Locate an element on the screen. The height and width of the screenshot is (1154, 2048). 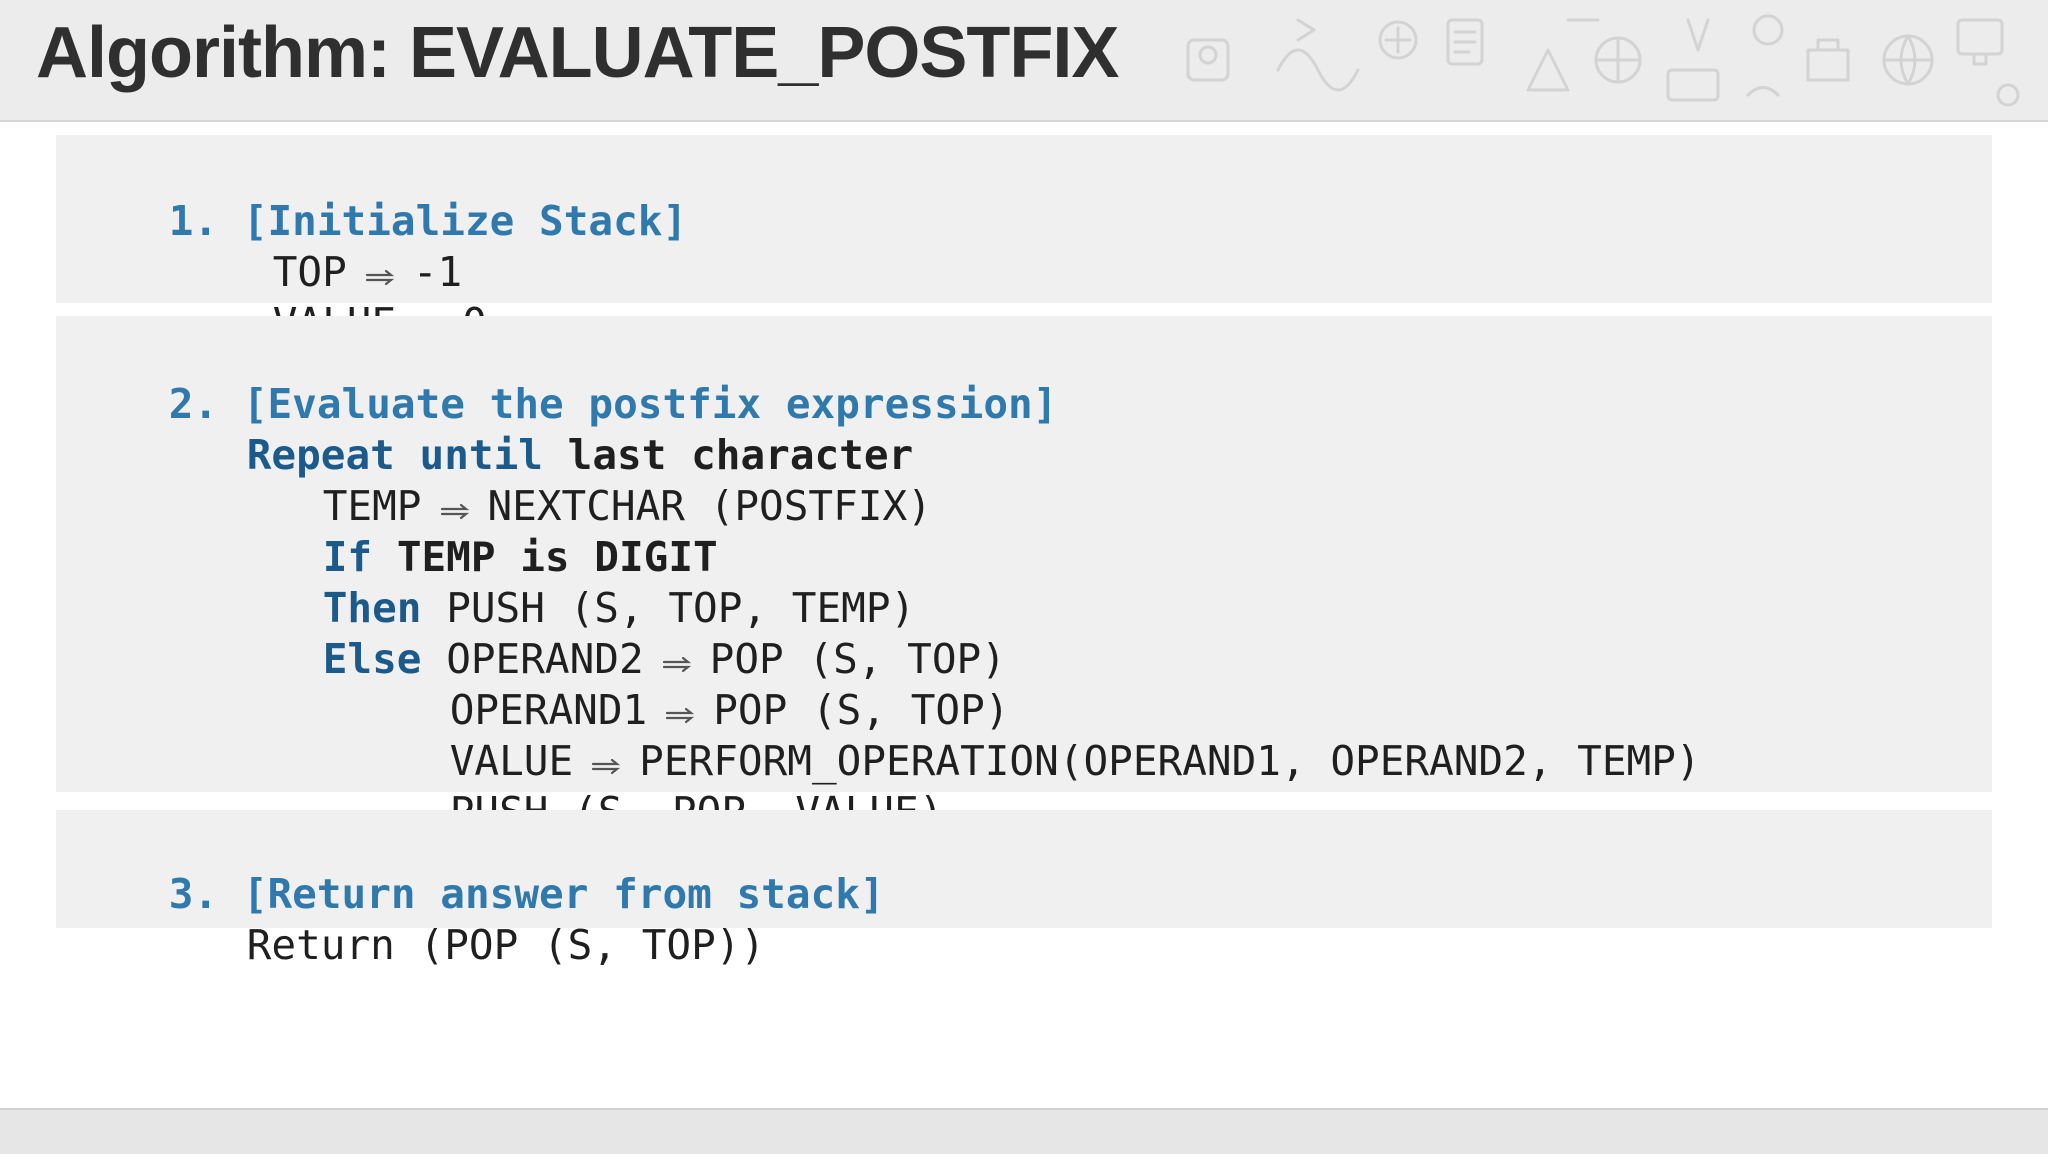
header-bar: Algorithm: EVALUATE_POSTFIX is located at coordinates (1024, 61).